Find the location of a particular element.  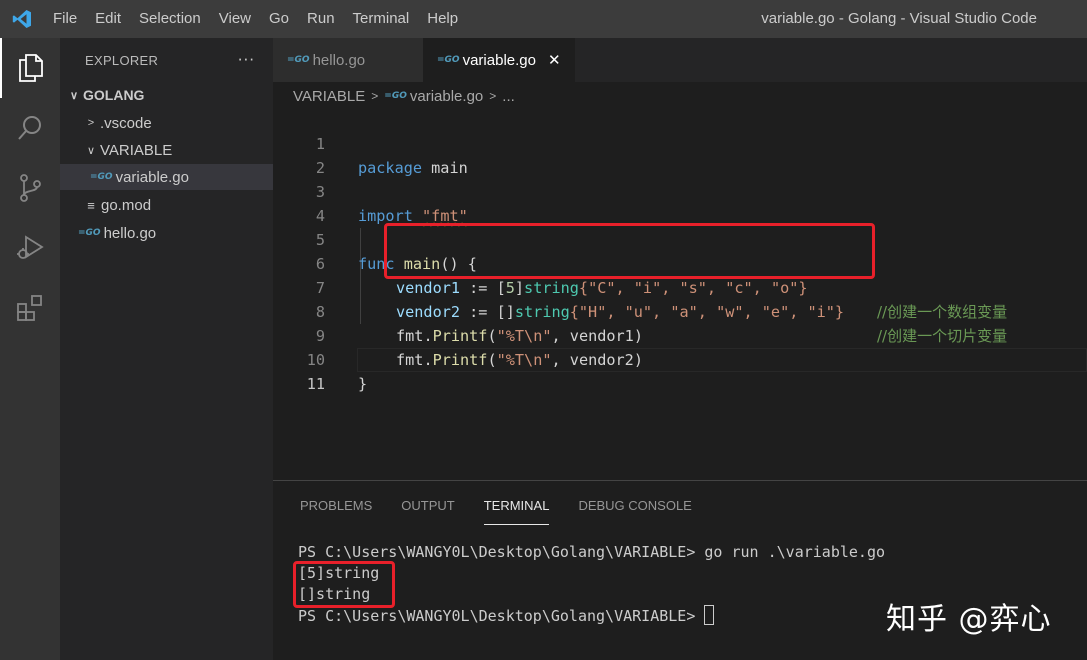

code-line: 10 } is located at coordinates (680, 358).